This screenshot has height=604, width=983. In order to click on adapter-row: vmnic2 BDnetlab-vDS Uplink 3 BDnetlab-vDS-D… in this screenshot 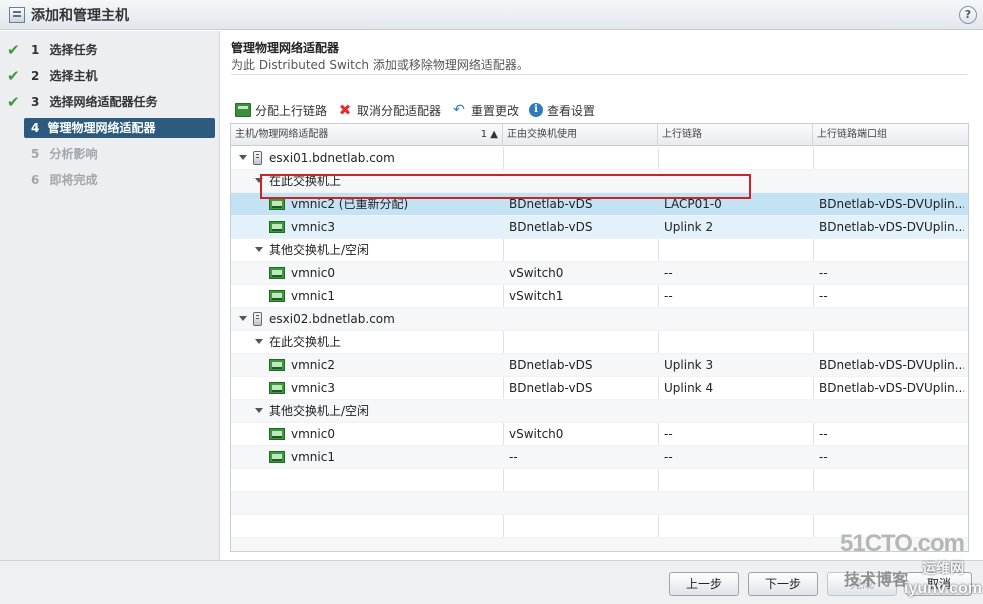, I will do `click(599, 365)`.